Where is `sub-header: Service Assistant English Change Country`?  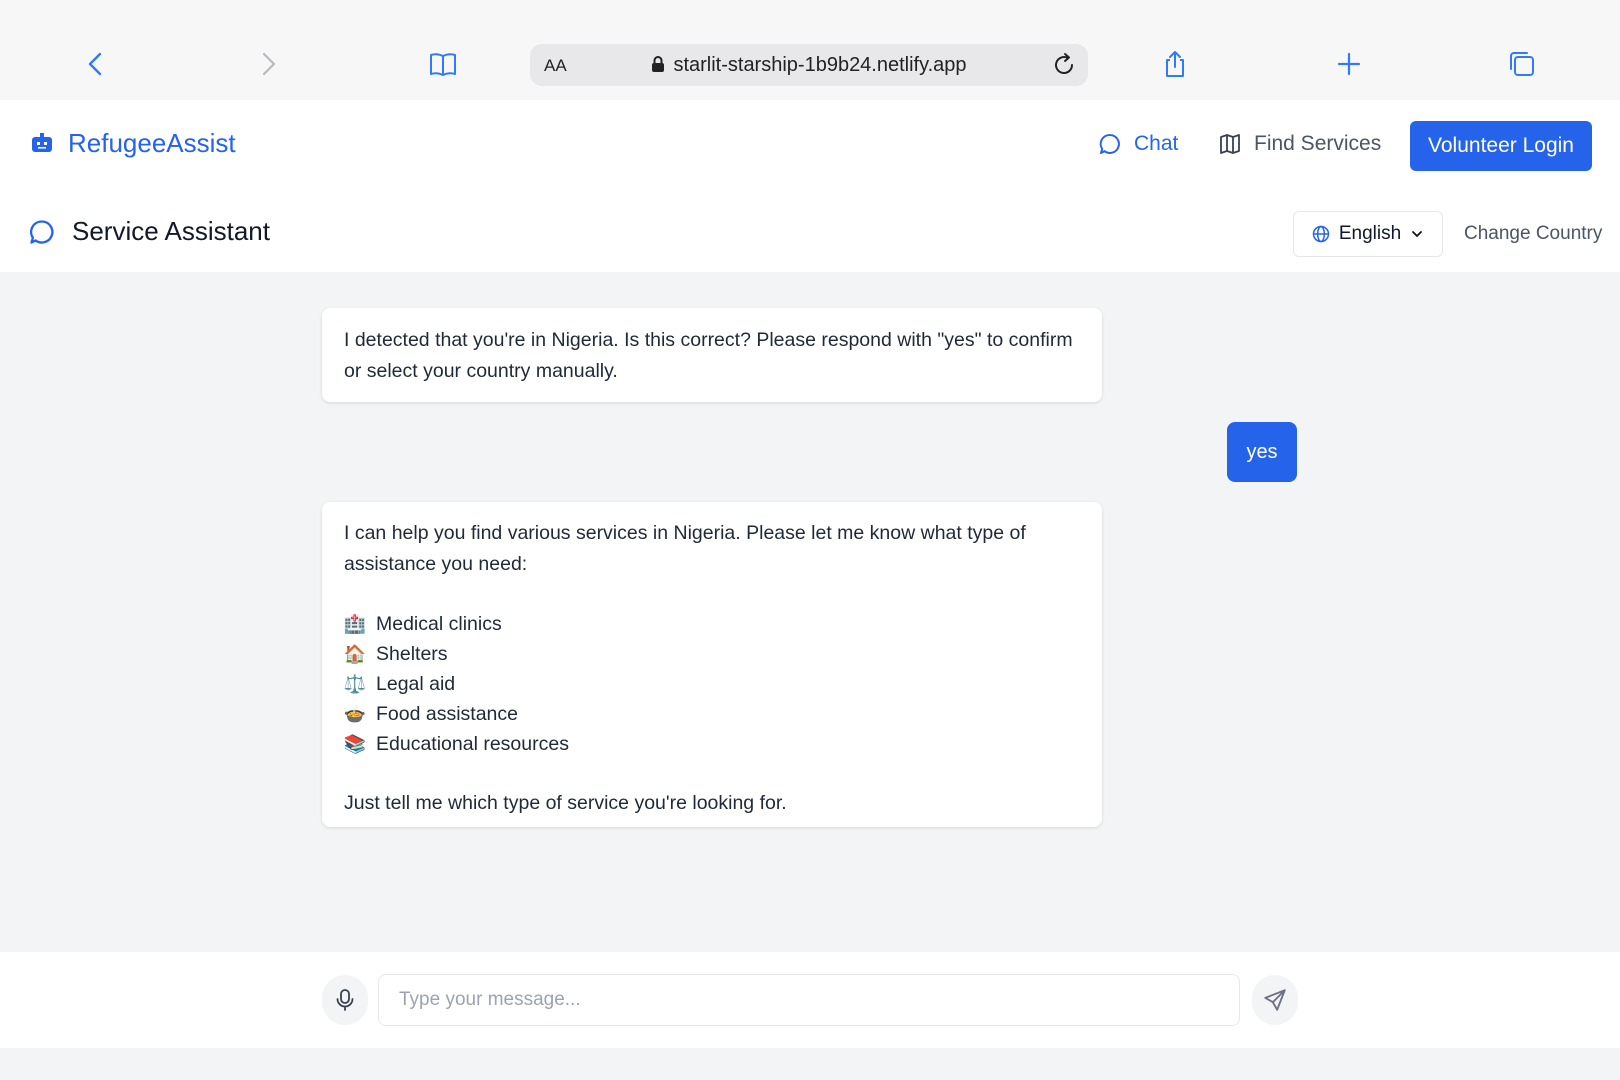 sub-header: Service Assistant English Change Country is located at coordinates (810, 231).